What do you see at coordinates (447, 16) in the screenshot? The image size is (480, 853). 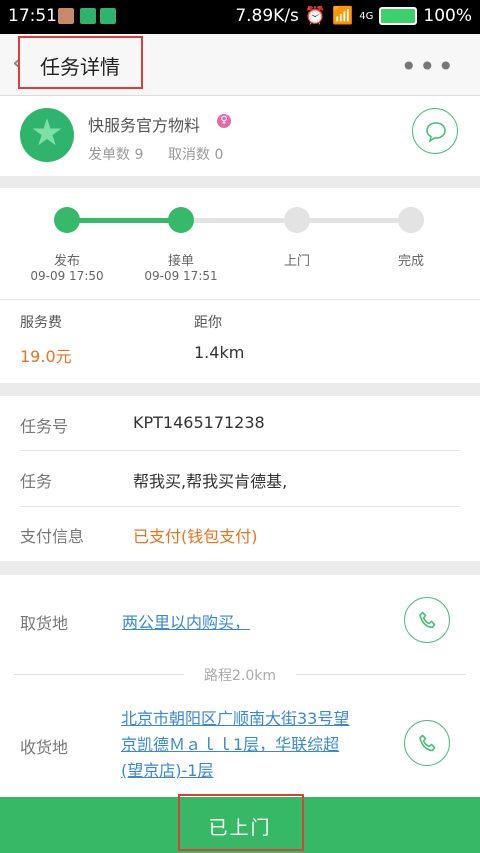 I see `battery-level: 100%` at bounding box center [447, 16].